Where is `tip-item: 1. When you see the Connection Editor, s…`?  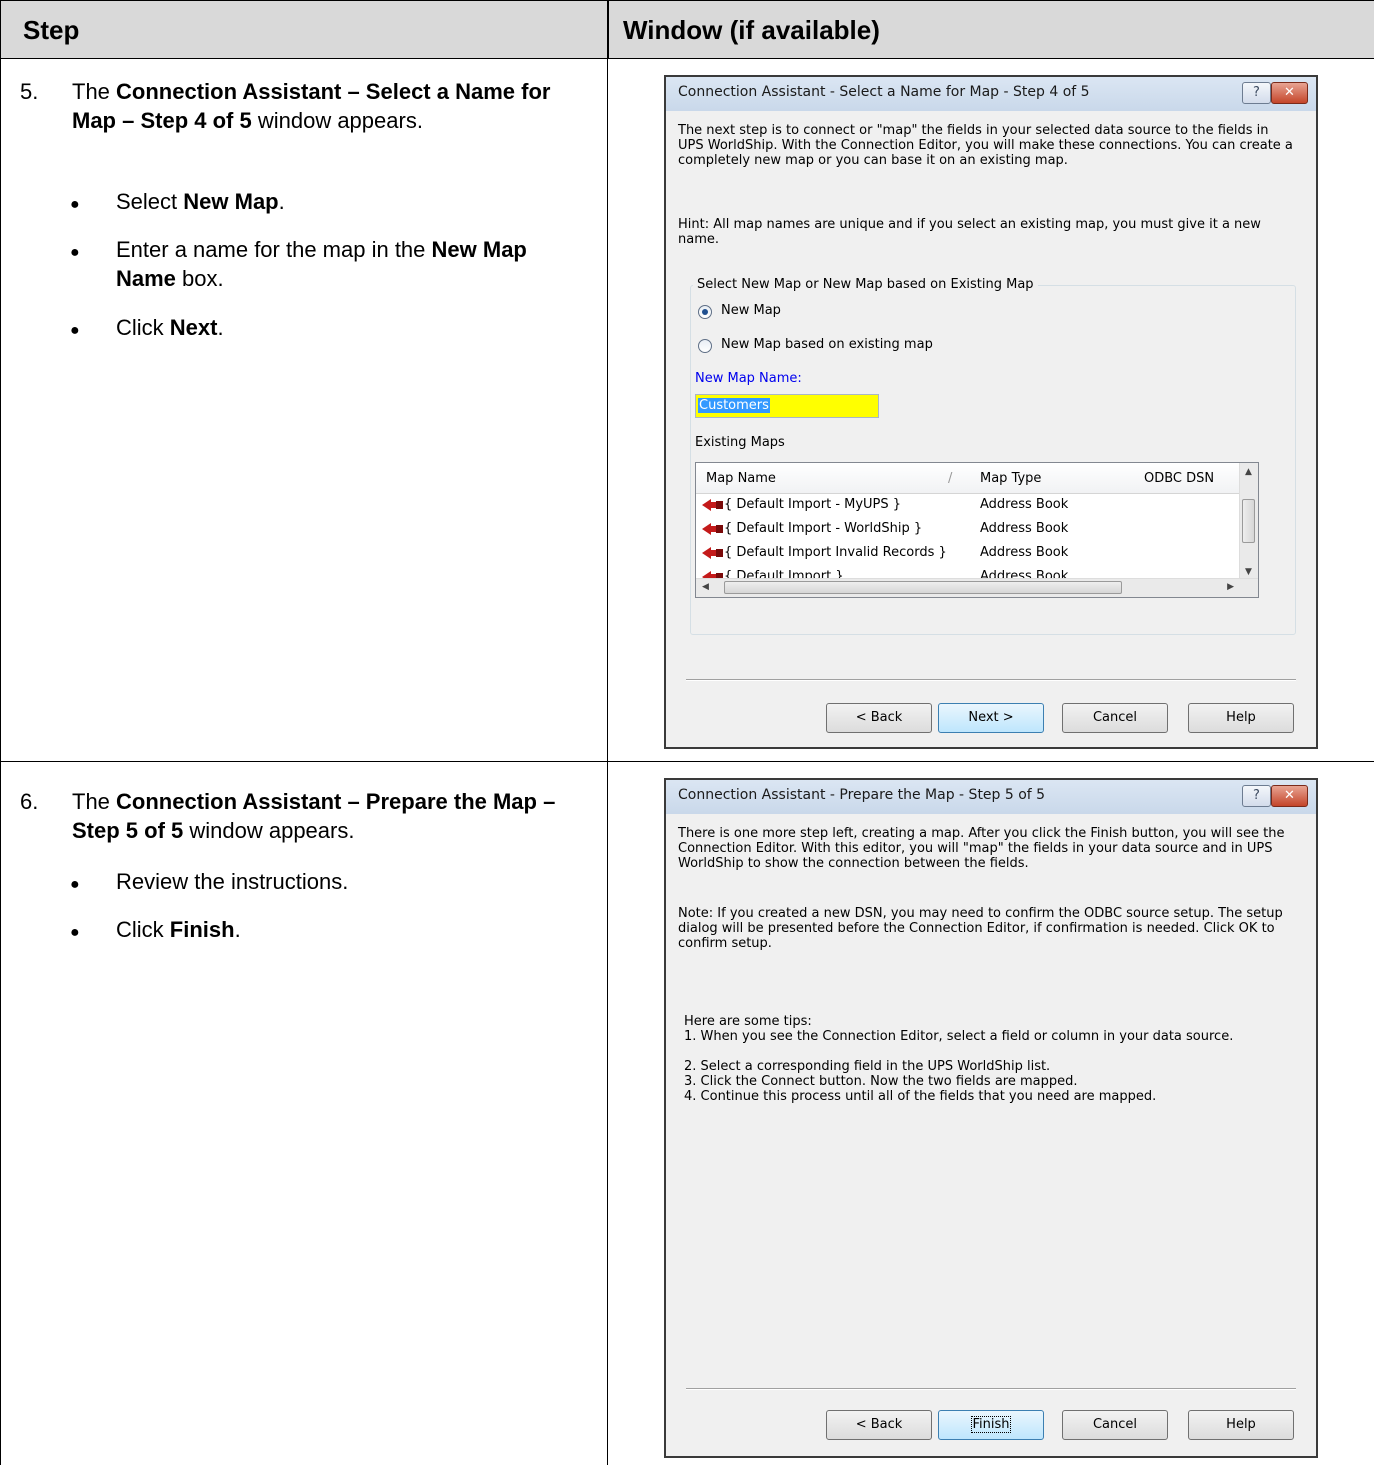 tip-item: 1. When you see the Connection Editor, s… is located at coordinates (959, 1036).